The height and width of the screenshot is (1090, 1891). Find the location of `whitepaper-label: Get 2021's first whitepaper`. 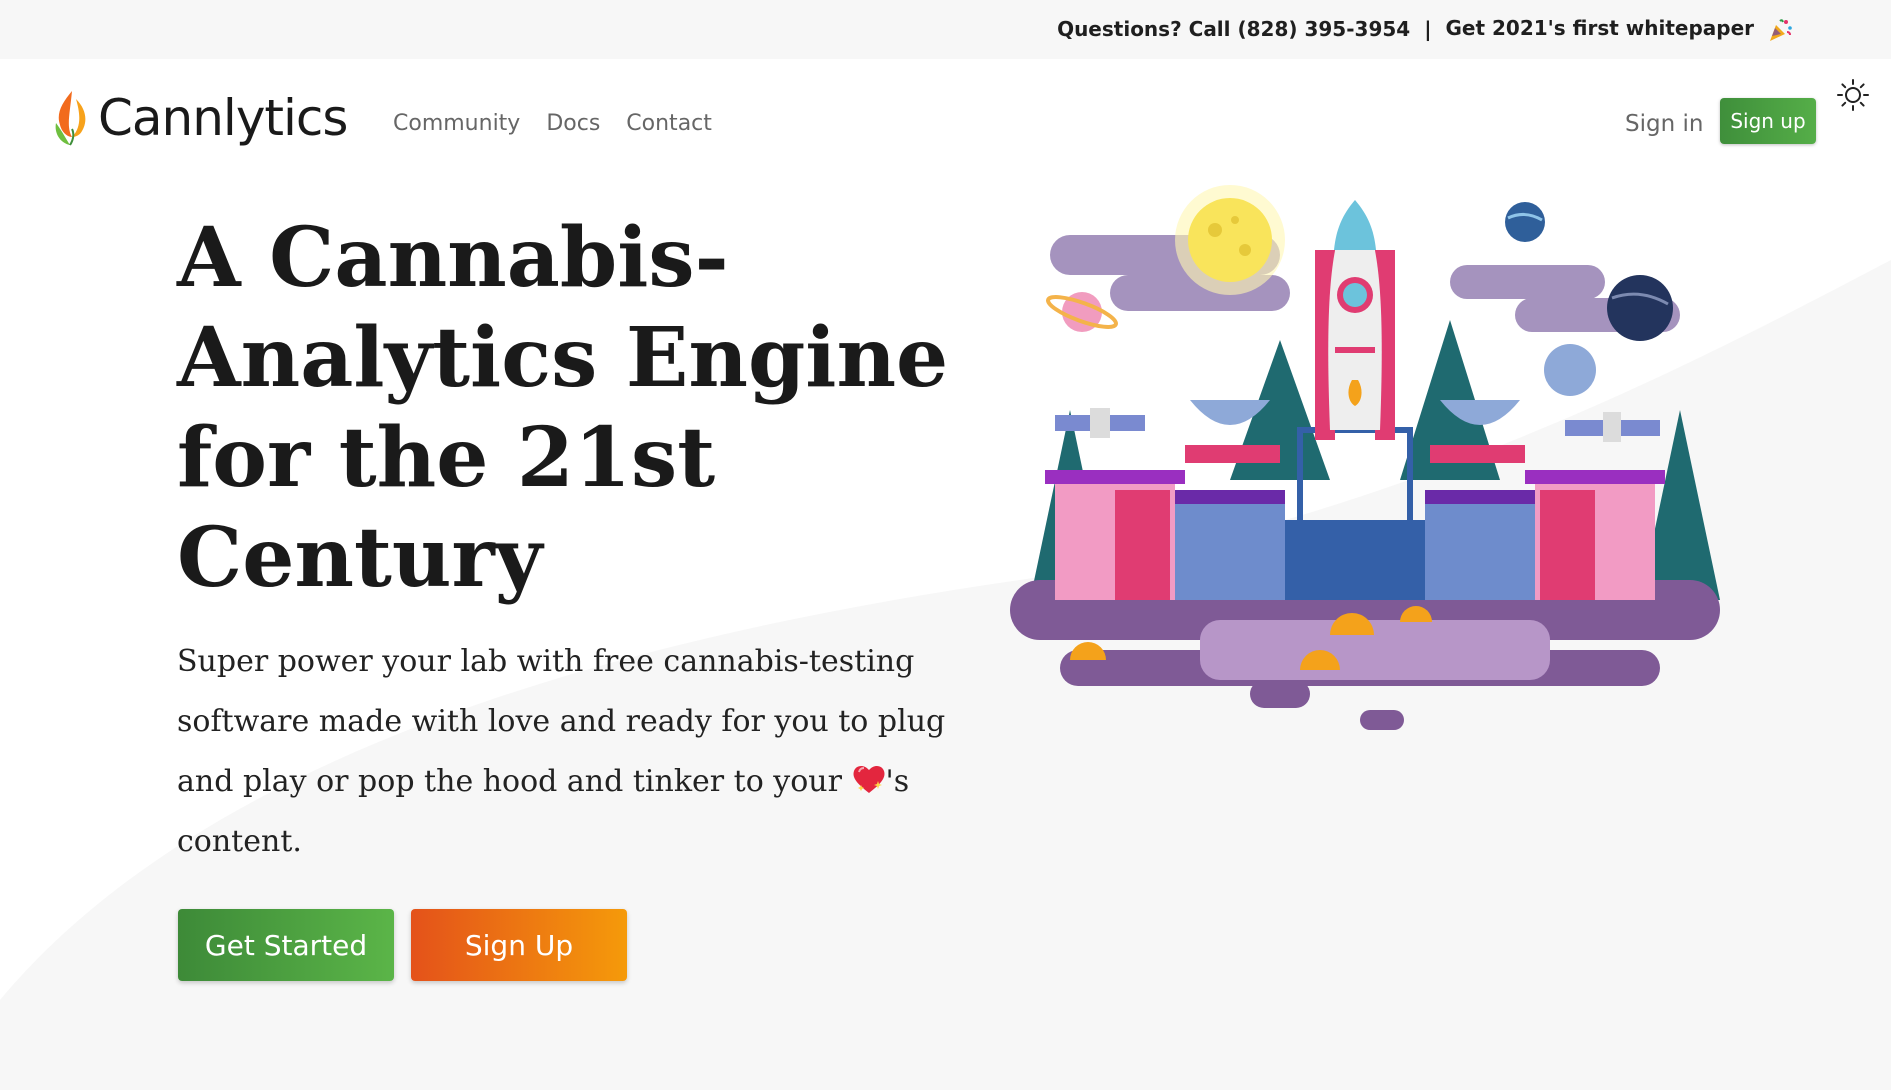

whitepaper-label: Get 2021's first whitepaper is located at coordinates (1600, 28).